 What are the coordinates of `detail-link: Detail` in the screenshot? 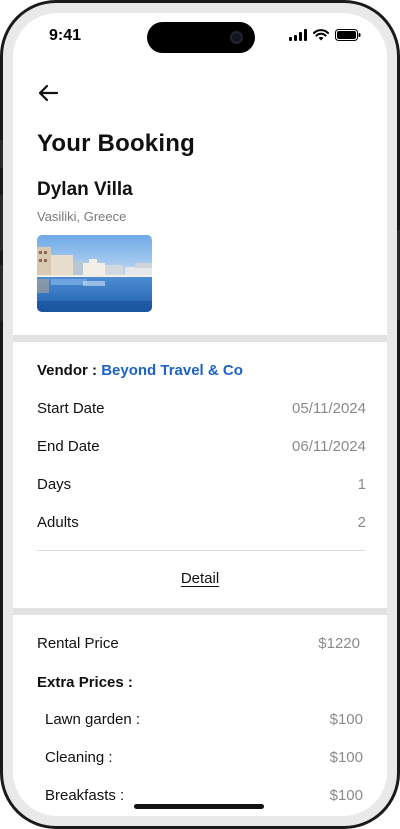 It's located at (200, 578).